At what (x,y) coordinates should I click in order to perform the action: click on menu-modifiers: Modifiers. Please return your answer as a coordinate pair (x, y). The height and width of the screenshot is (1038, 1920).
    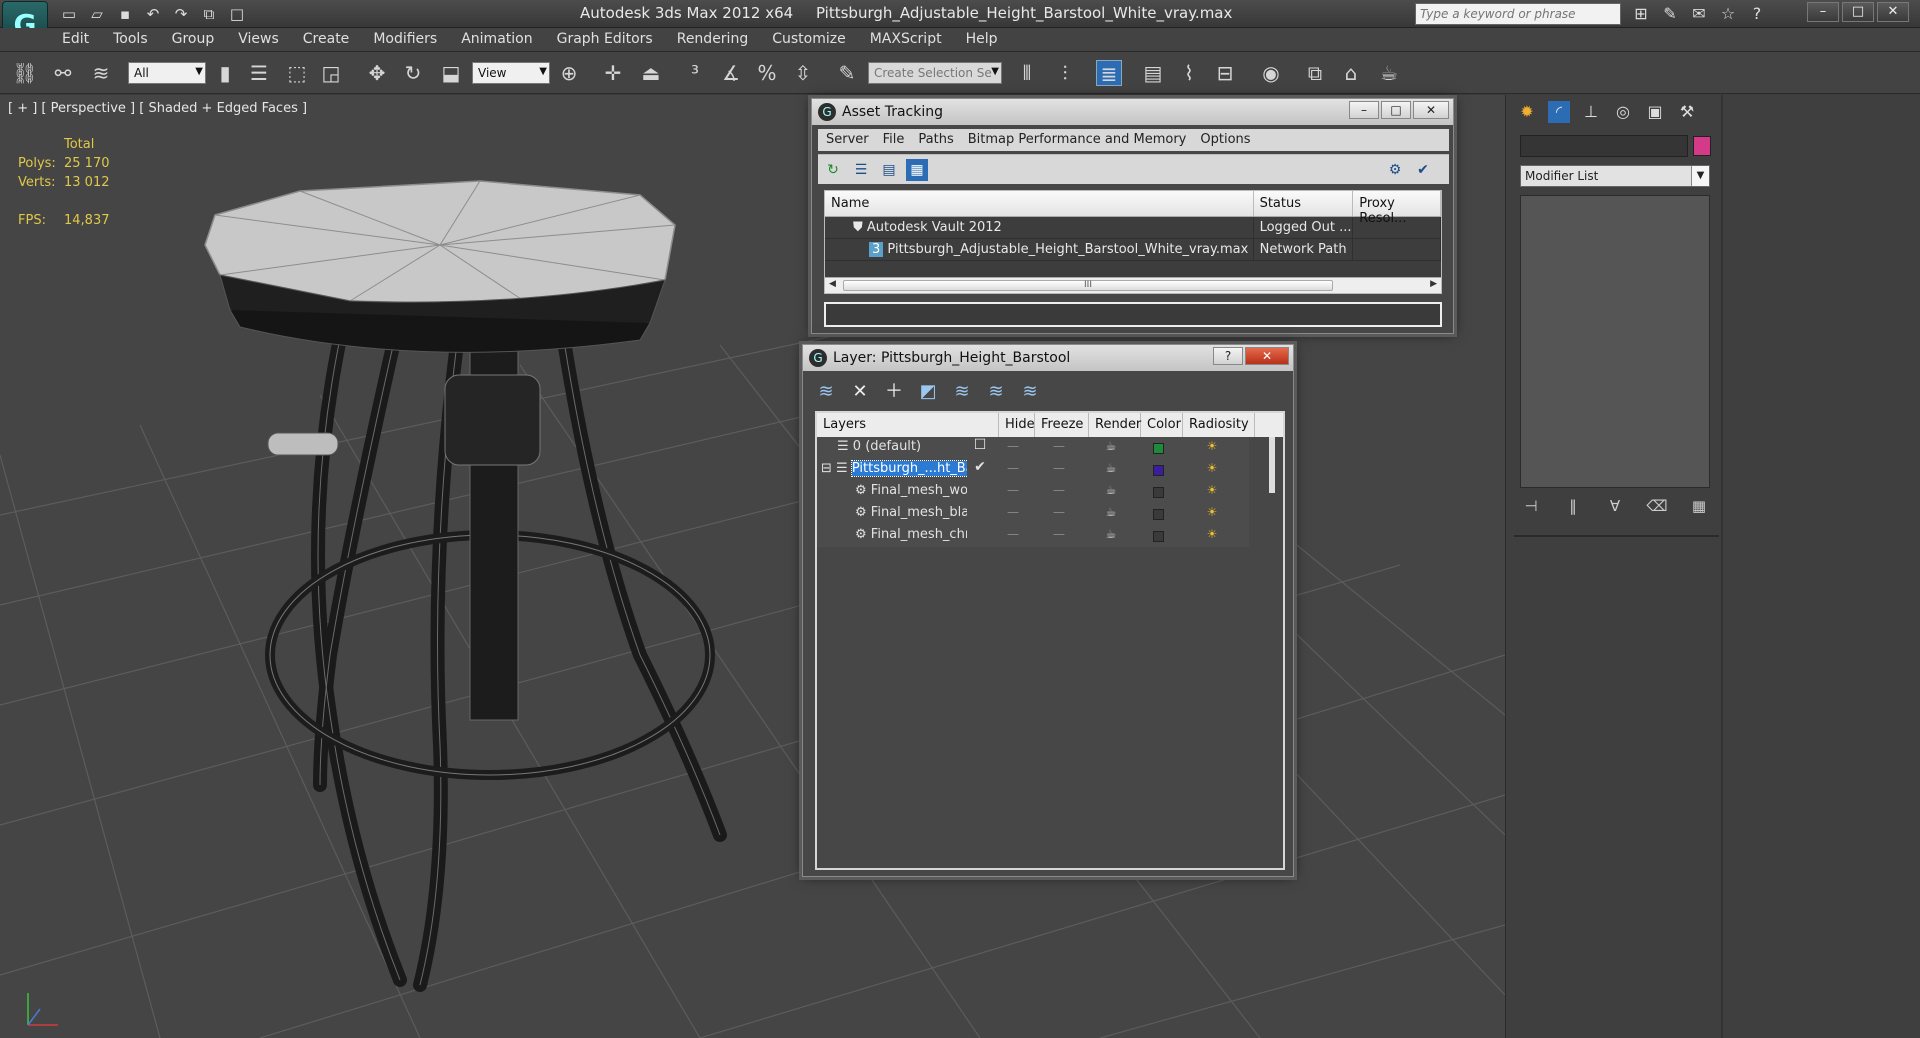
    Looking at the image, I should click on (405, 39).